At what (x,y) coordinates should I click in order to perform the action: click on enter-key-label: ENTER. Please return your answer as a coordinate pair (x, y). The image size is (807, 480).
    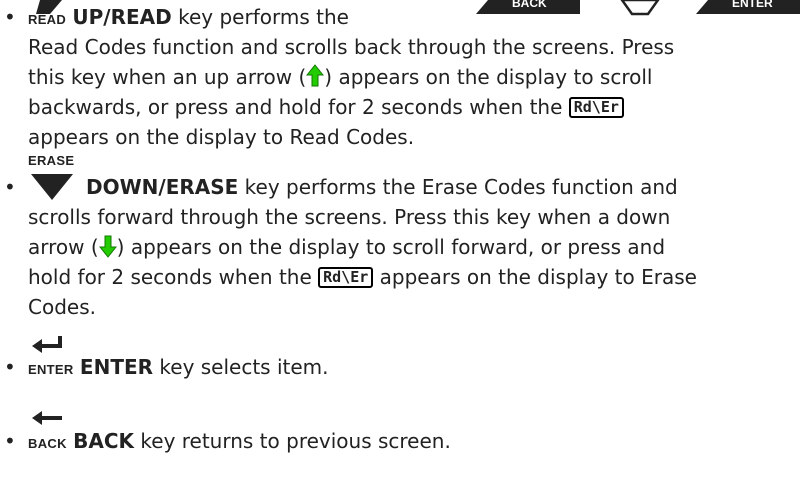
    Looking at the image, I should click on (752, 5).